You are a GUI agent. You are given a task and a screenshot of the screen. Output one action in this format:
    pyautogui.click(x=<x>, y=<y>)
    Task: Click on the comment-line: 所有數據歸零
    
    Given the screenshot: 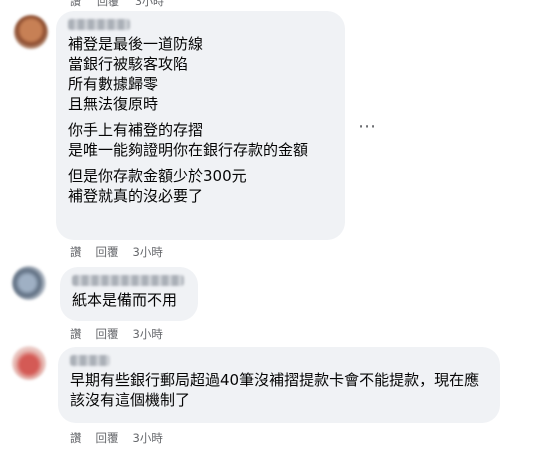 What is the action you would take?
    pyautogui.click(x=113, y=84)
    